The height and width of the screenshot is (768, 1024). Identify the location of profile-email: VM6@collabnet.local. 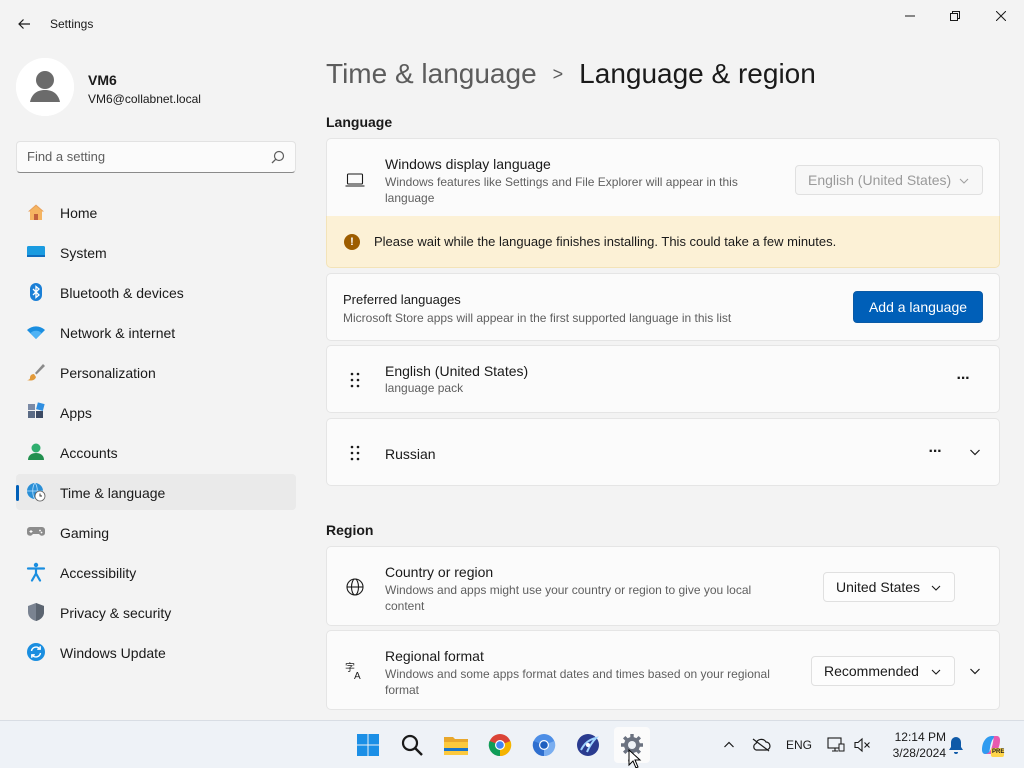
(144, 99).